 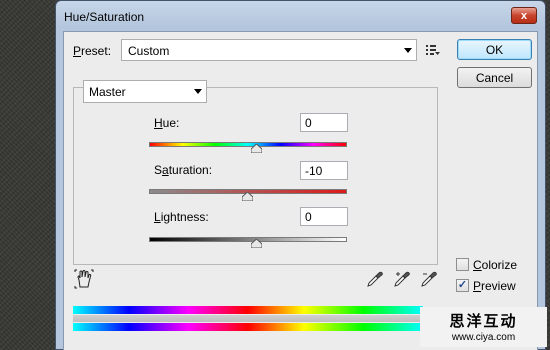 I want to click on preview-label: Preview, so click(x=494, y=286).